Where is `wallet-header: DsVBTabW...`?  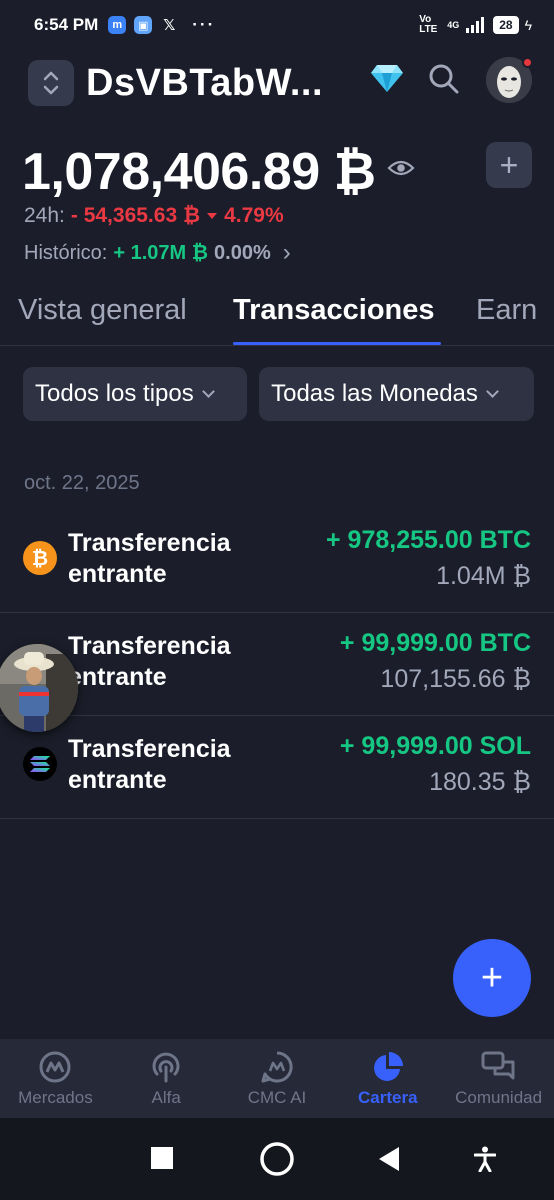
wallet-header: DsVBTabW... is located at coordinates (281, 83).